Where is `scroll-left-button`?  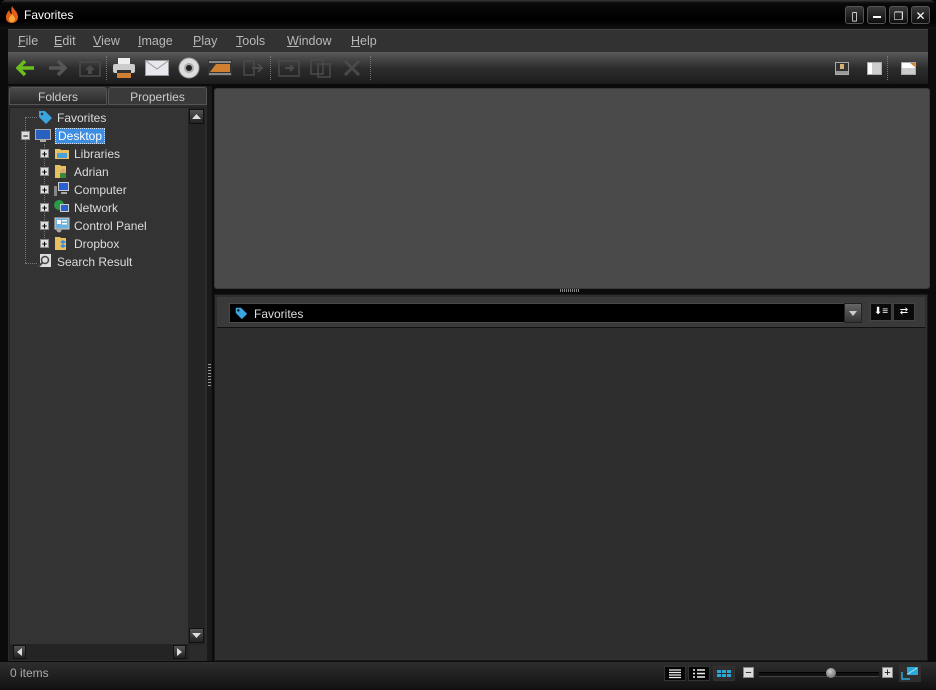 scroll-left-button is located at coordinates (19, 652).